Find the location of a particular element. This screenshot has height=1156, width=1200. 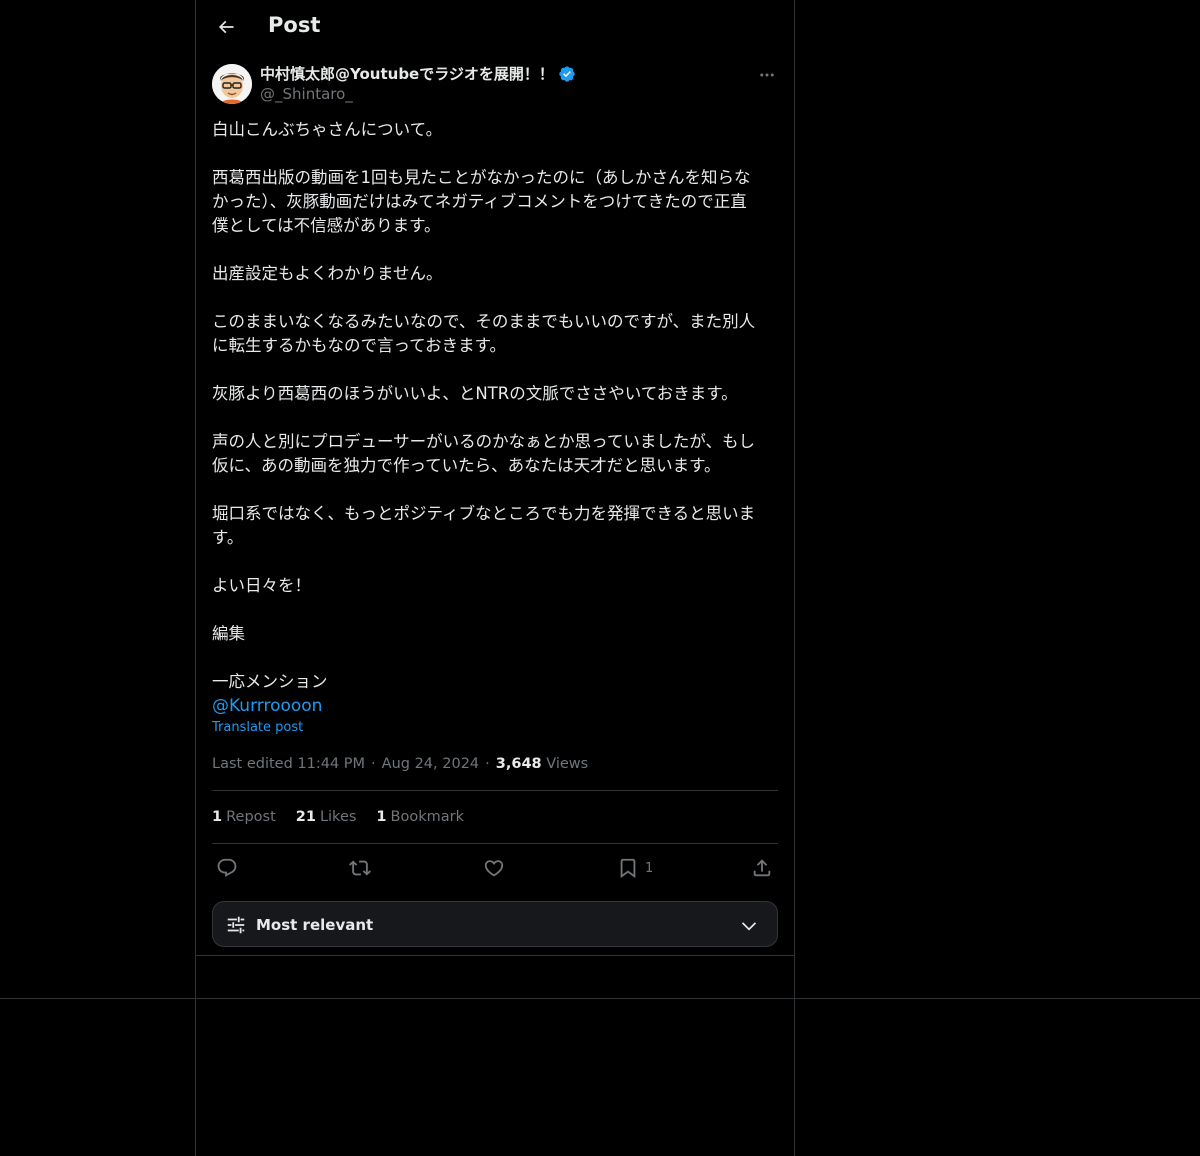

bookmark-count: 1 is located at coordinates (649, 868).